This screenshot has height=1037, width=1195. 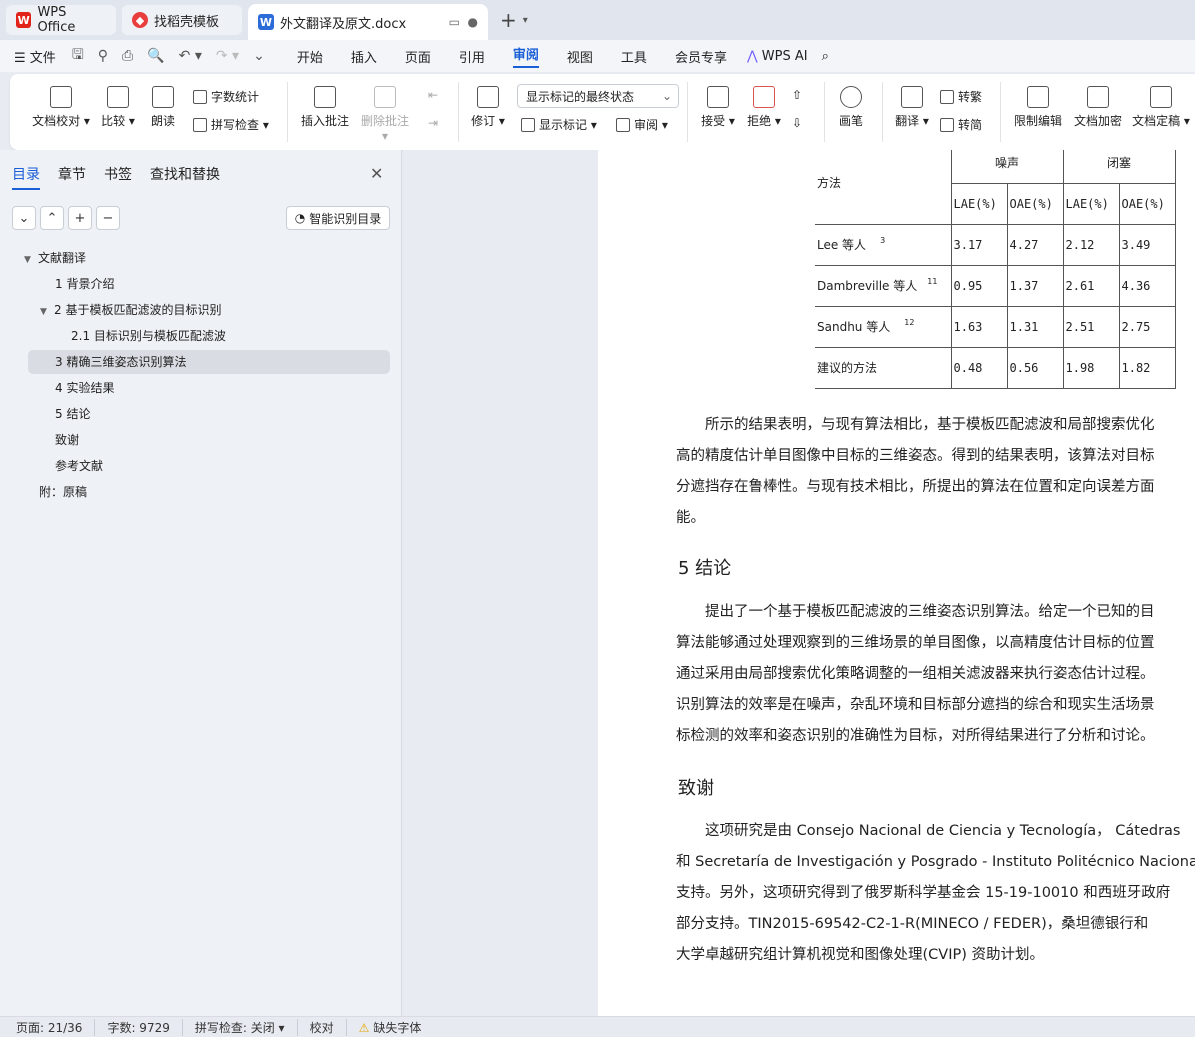 I want to click on page-indicator: 页面: 21/36, so click(x=56, y=1027).